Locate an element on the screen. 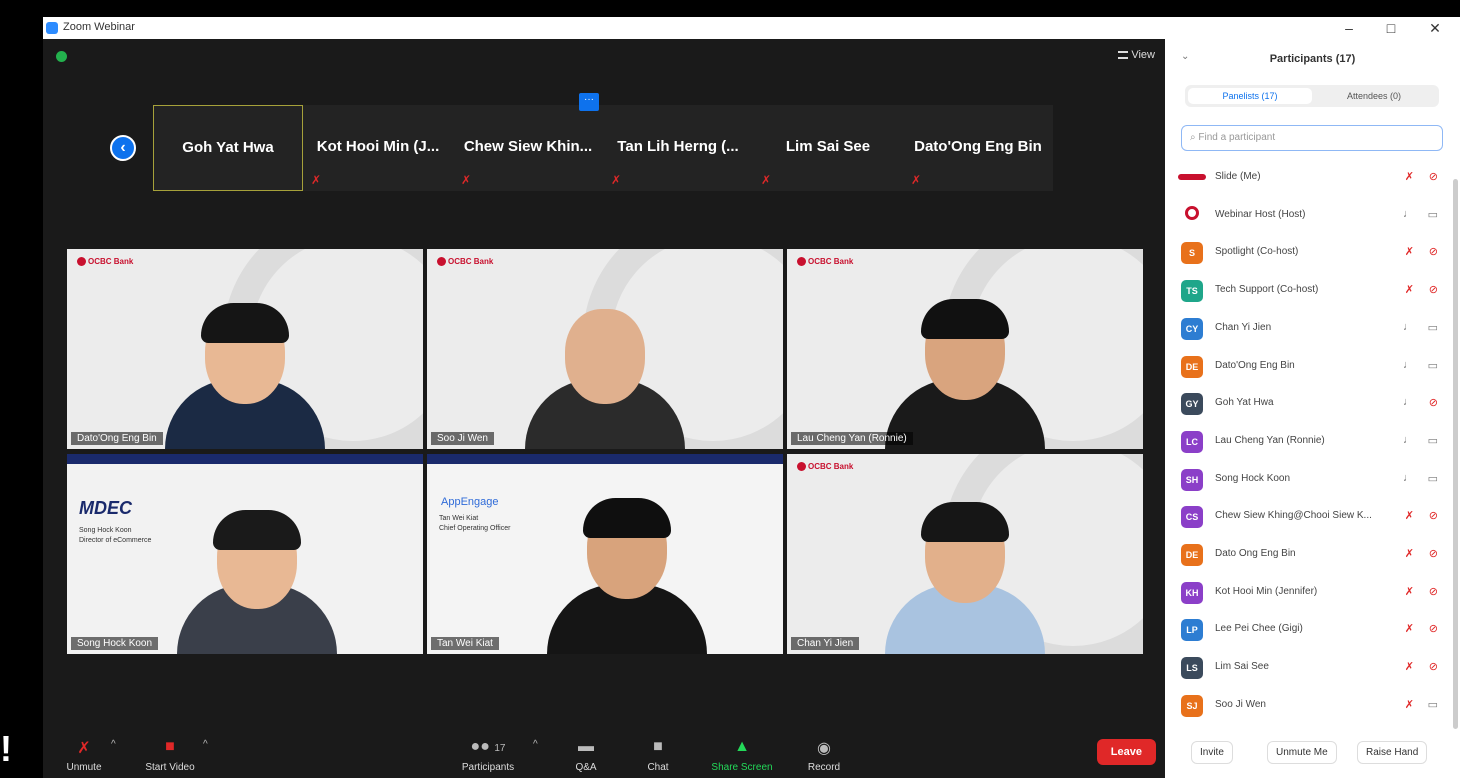 This screenshot has height=778, width=1460. participant-row: Webinar Host (Host) ♩ ▭ is located at coordinates (1312, 216).